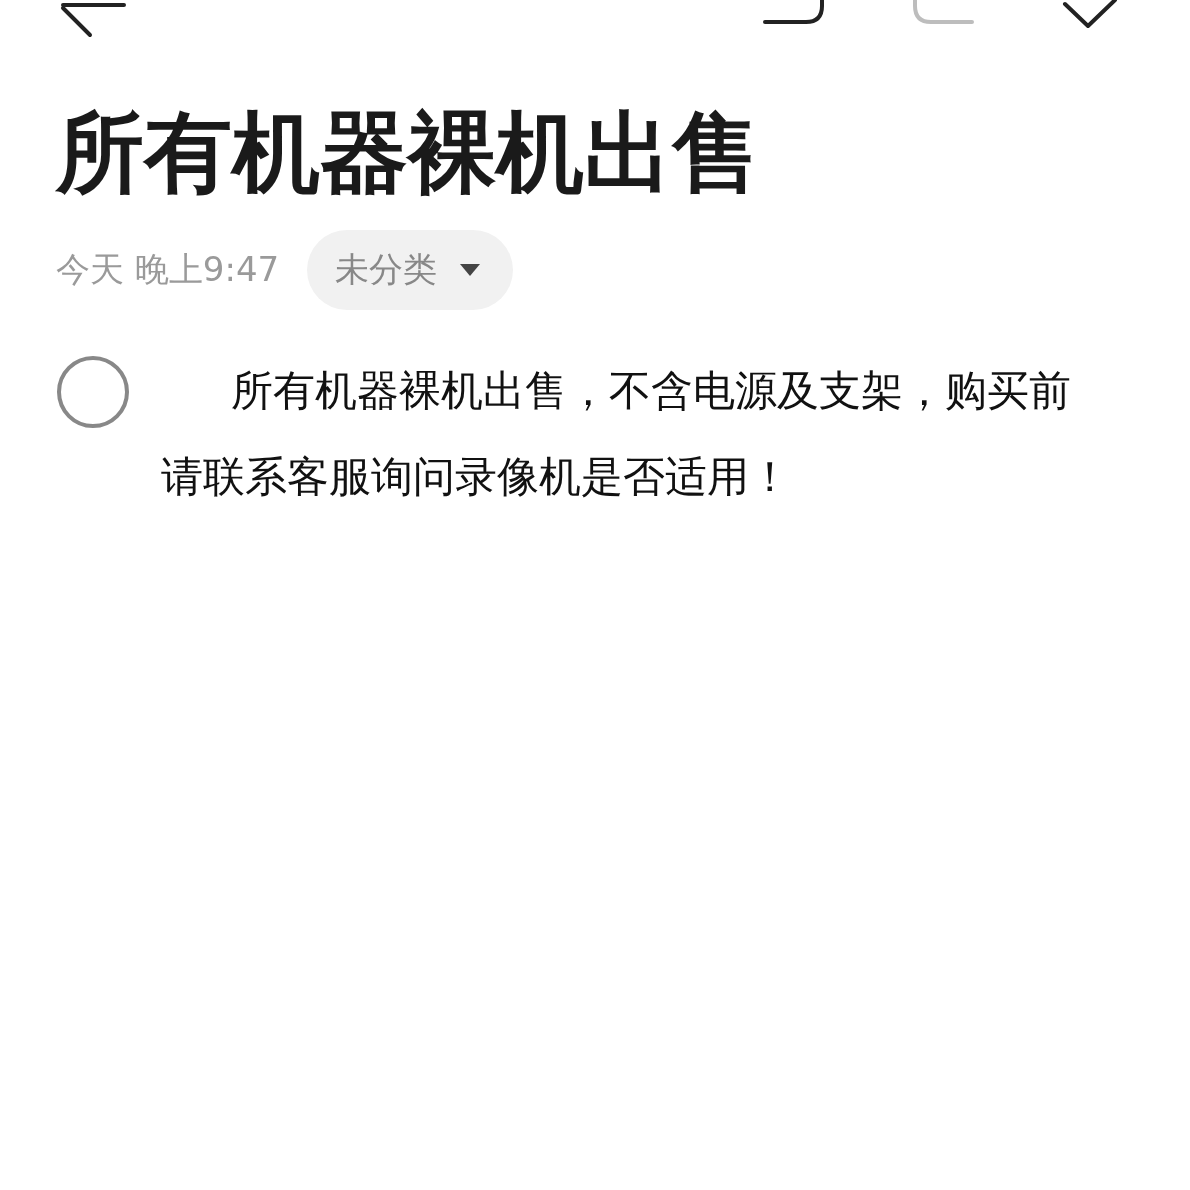 Image resolution: width=1190 pixels, height=1190 pixels. I want to click on note-title: 所有机器裸机出售, so click(623, 153).